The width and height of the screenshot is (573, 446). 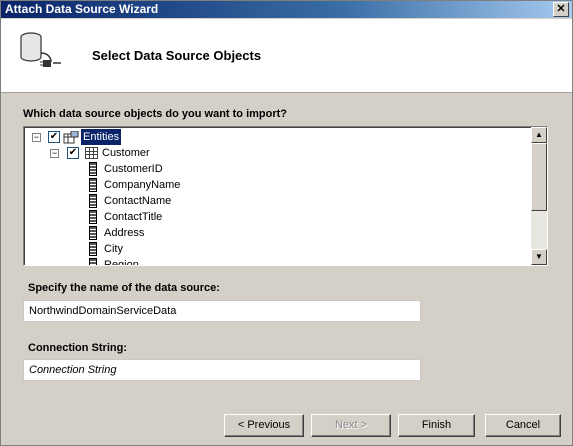 I want to click on cancel-button: Cancel, so click(x=523, y=425).